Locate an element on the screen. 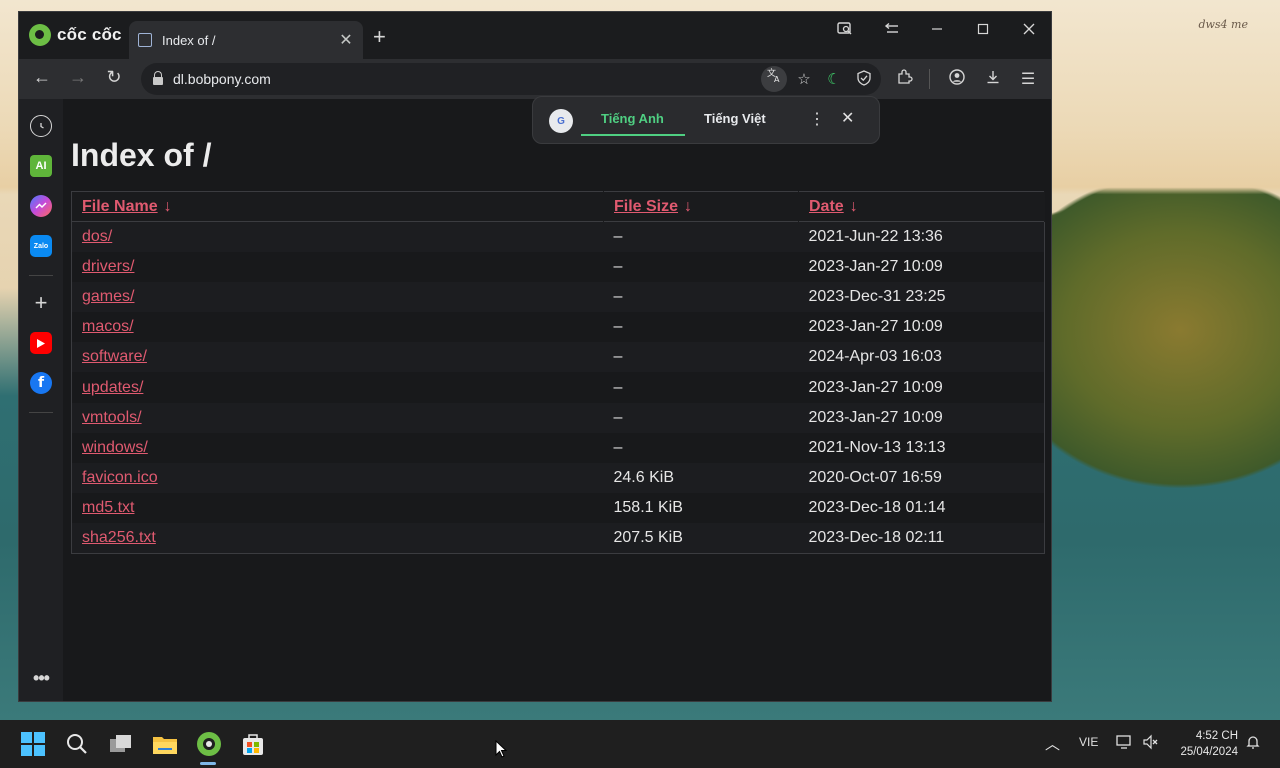 This screenshot has width=1280, height=768. file-size: 24.6 KiB is located at coordinates (701, 478).